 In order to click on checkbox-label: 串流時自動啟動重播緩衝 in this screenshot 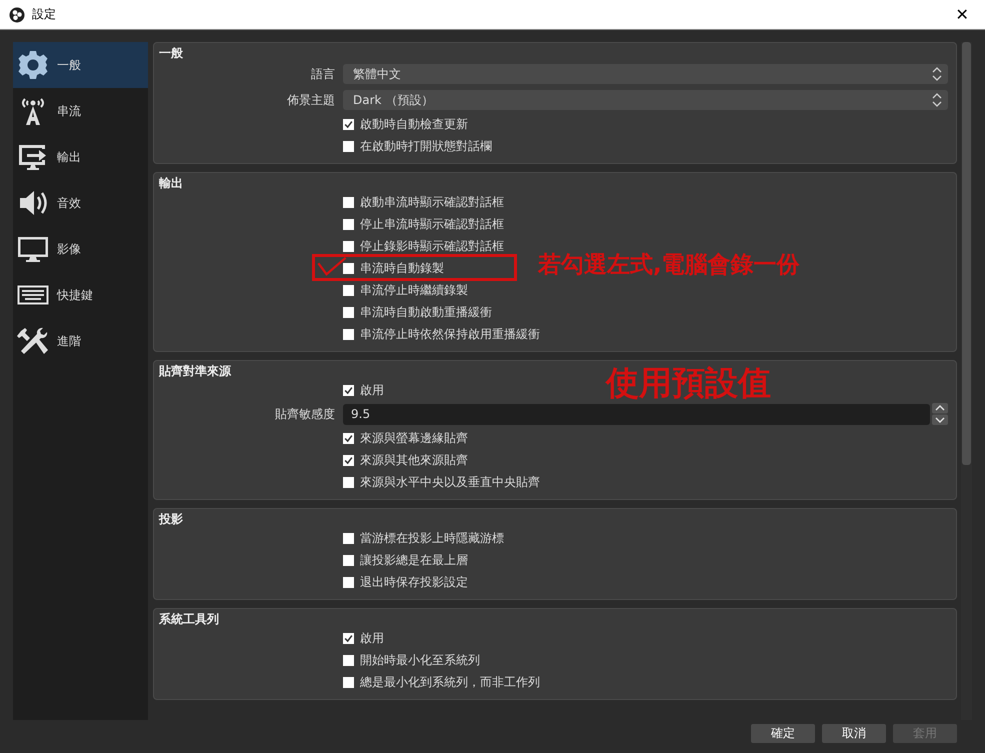, I will do `click(426, 312)`.